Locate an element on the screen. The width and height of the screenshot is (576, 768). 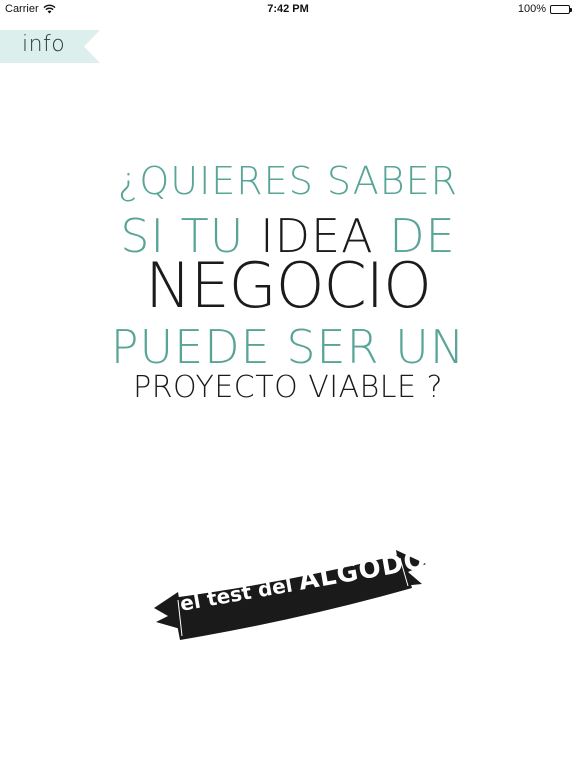
status-bar: Carrier 7:42 PM 100% is located at coordinates (288, 10).